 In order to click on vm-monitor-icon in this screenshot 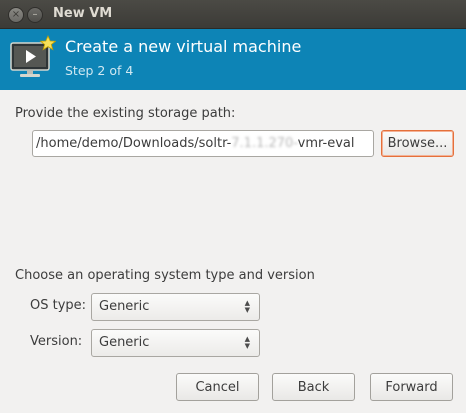, I will do `click(33, 56)`.